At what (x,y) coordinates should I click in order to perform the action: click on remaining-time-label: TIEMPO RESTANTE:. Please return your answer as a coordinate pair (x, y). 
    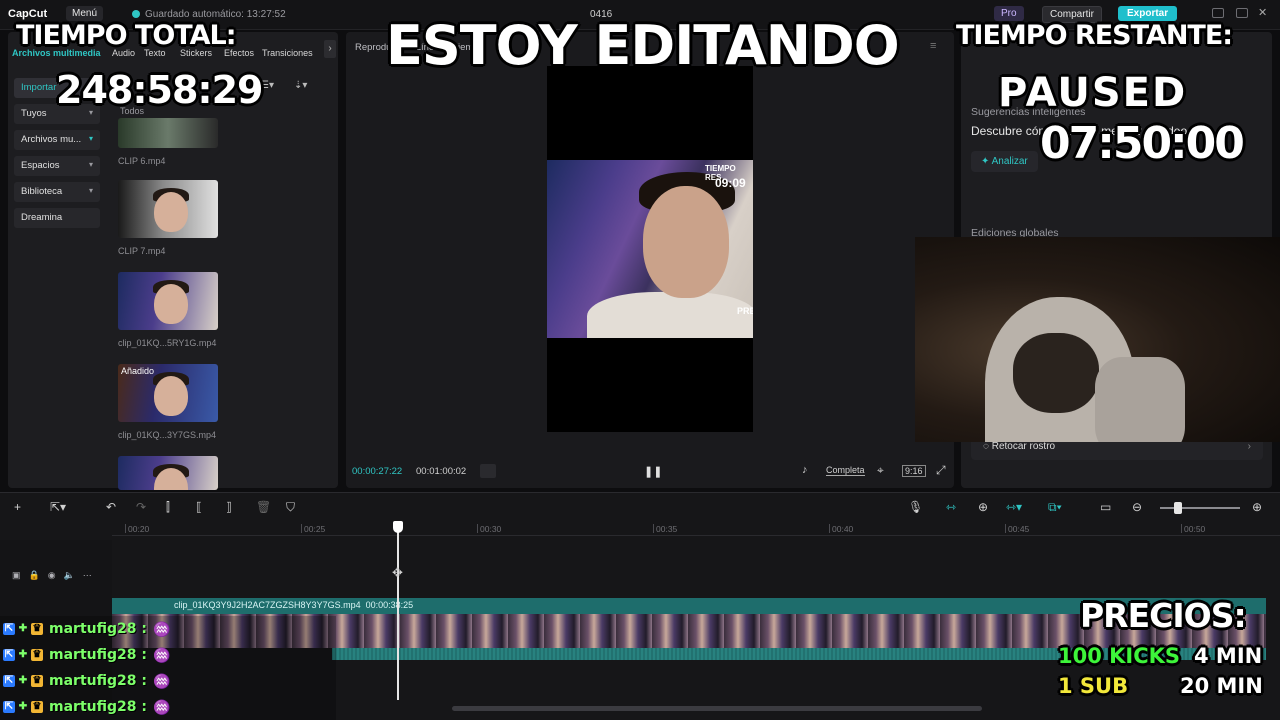
    Looking at the image, I should click on (1094, 35).